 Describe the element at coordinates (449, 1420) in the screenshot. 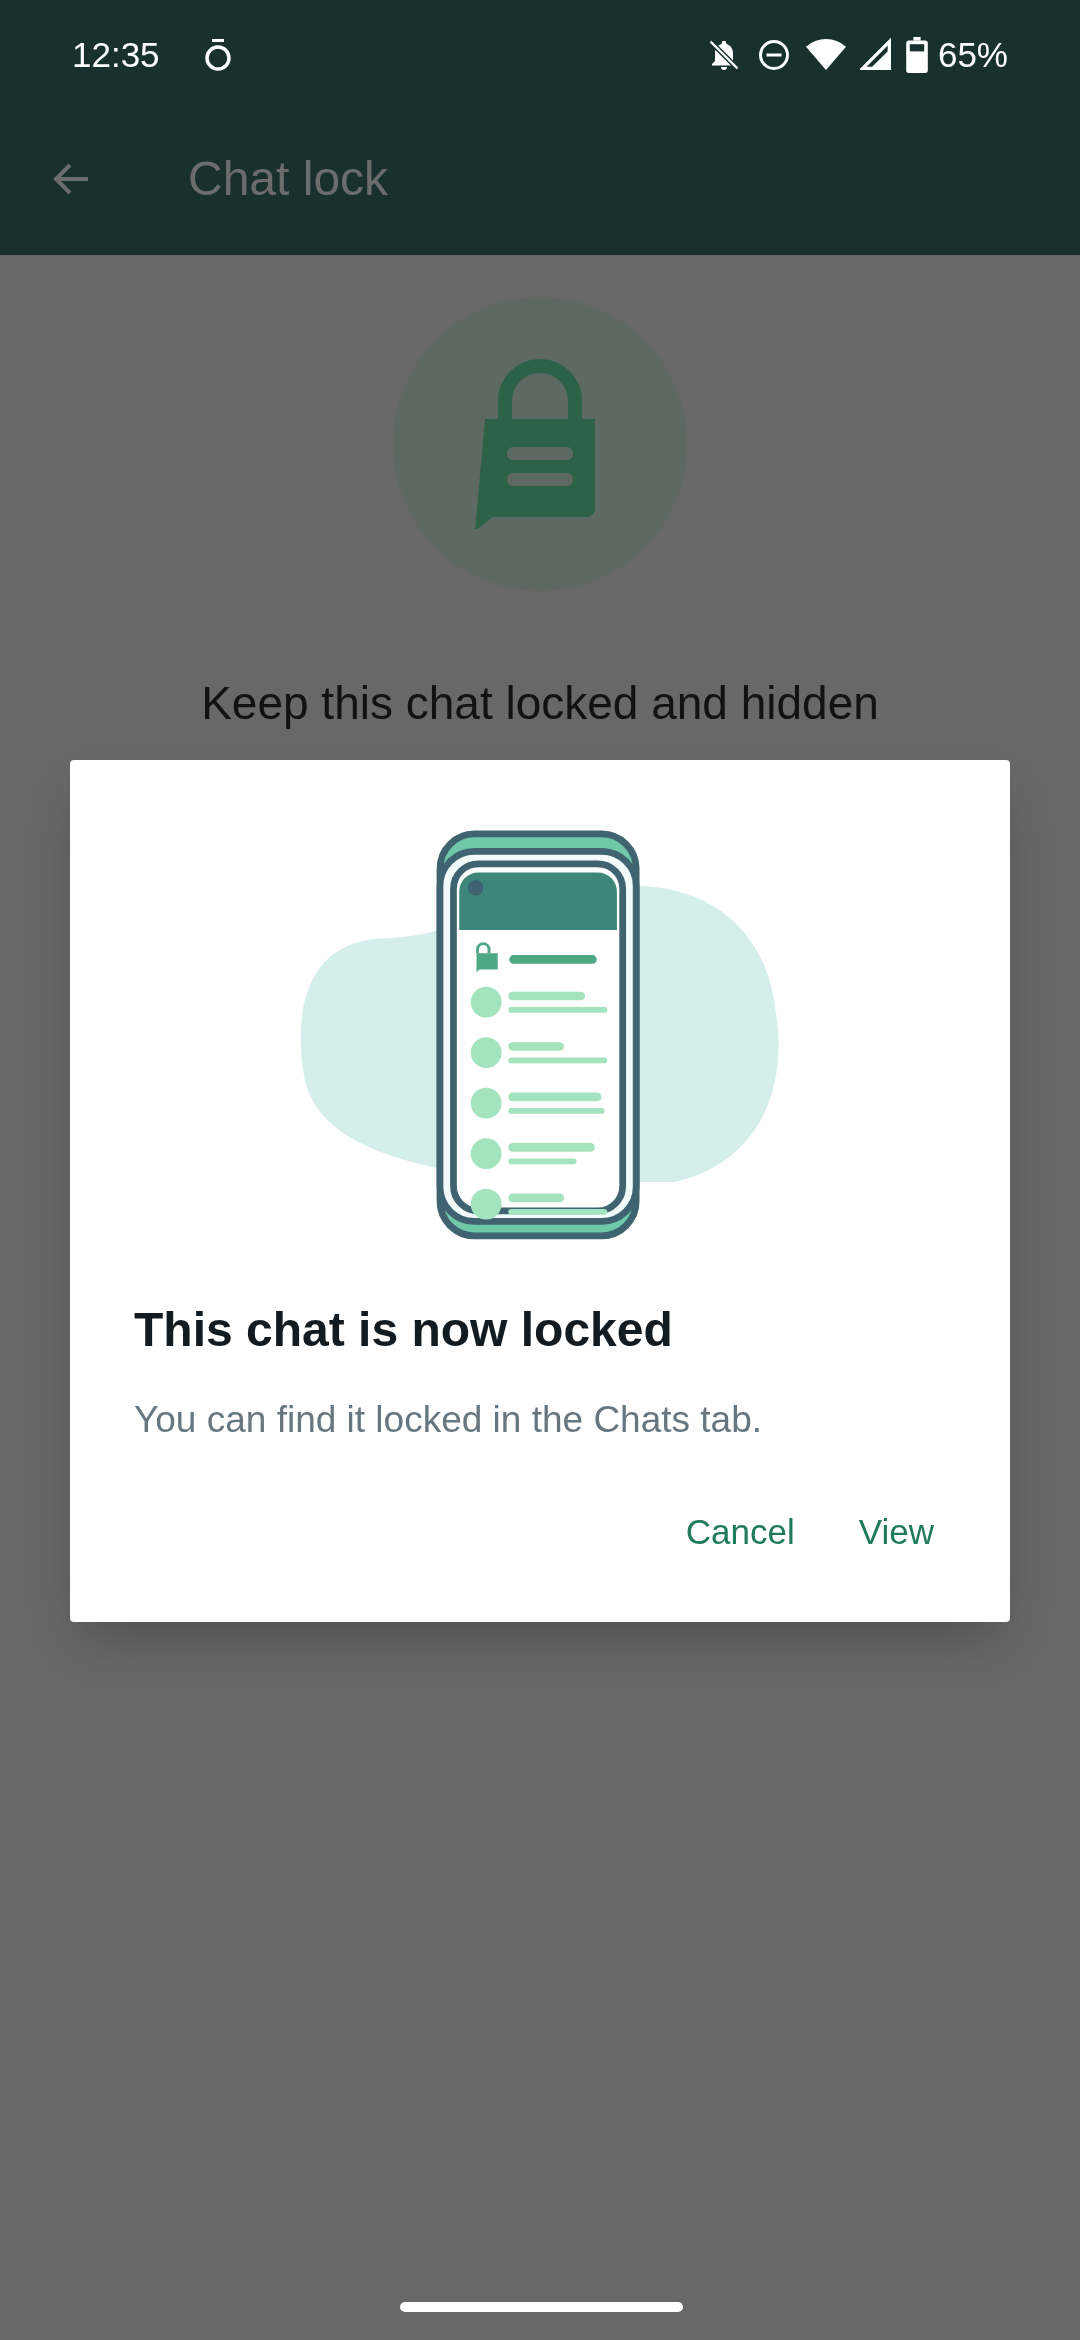

I see `dialog-message: You can find it locked in the Chats tab.` at that location.